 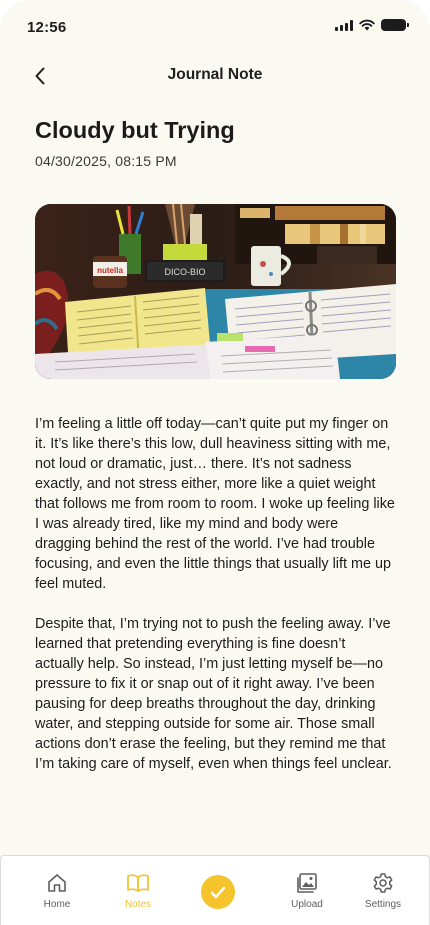 What do you see at coordinates (110, 270) in the screenshot?
I see `jar-label: nutella` at bounding box center [110, 270].